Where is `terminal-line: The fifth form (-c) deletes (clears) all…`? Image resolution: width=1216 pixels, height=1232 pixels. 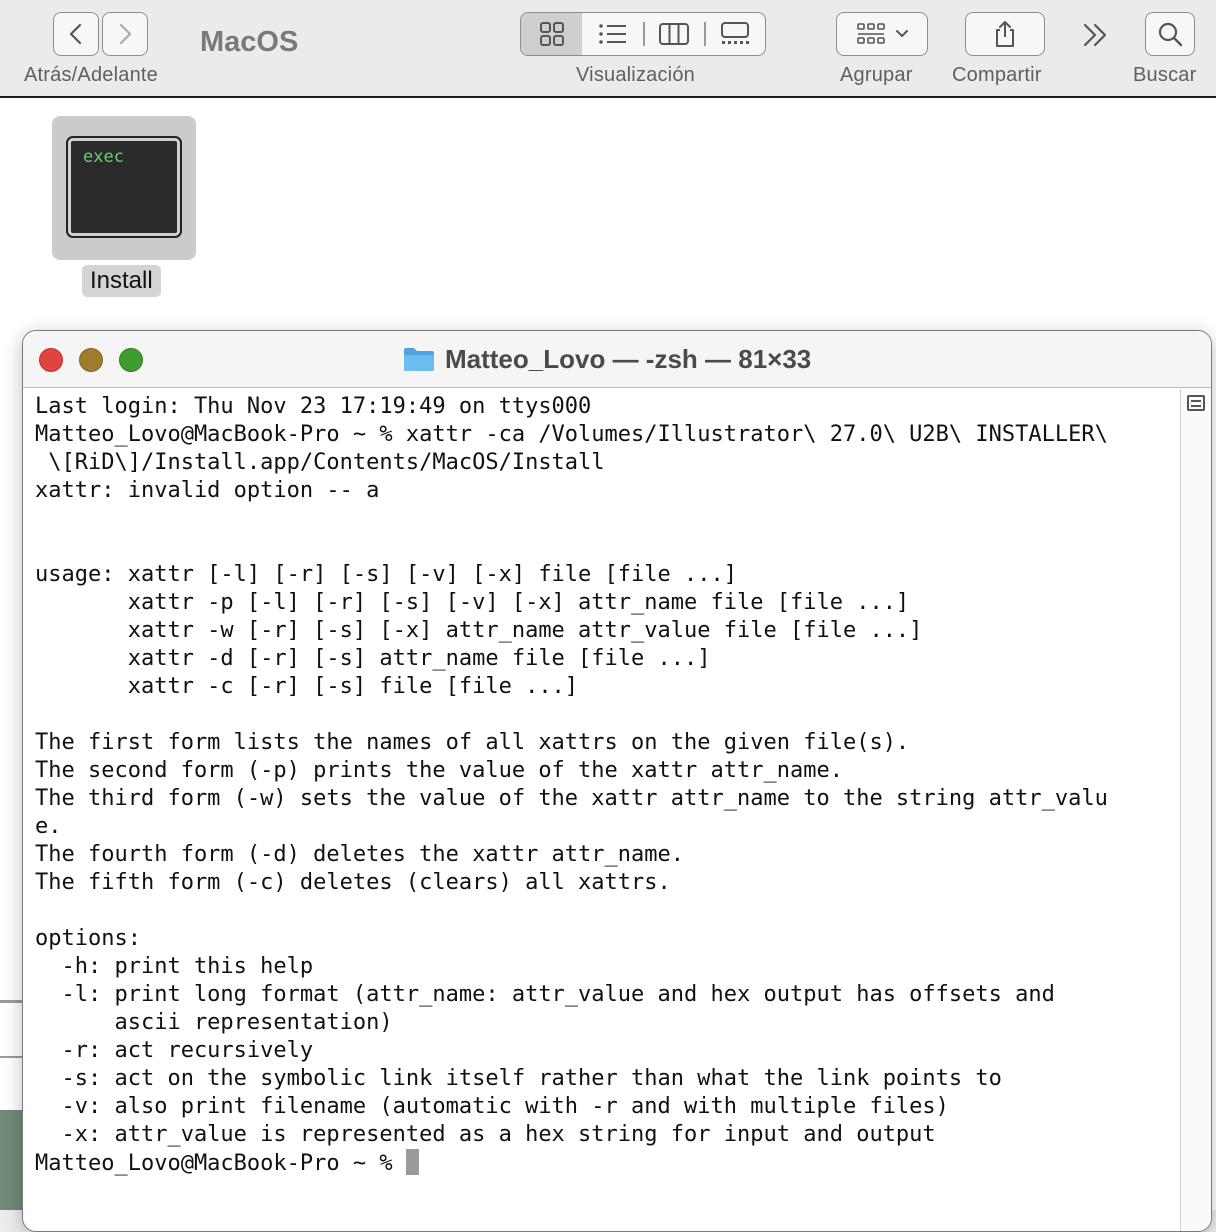
terminal-line: The fifth form (-c) deletes (clears) all… is located at coordinates (353, 882).